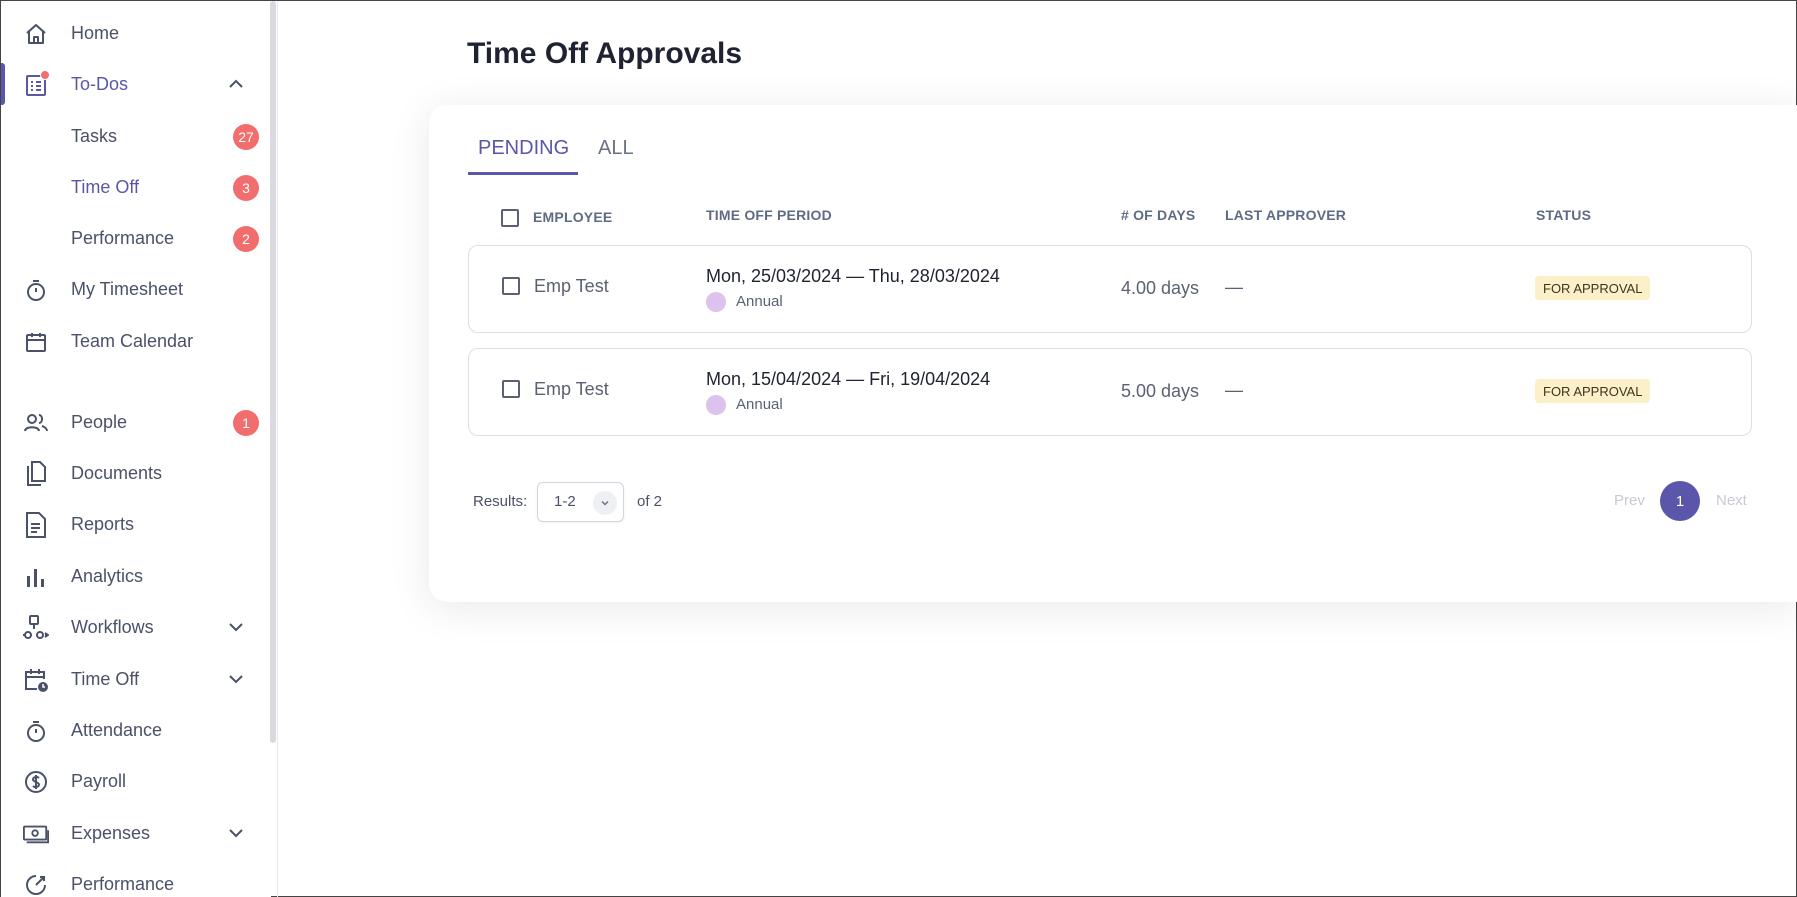  I want to click on sidebar-item-tasks: Tasks 27, so click(132, 136).